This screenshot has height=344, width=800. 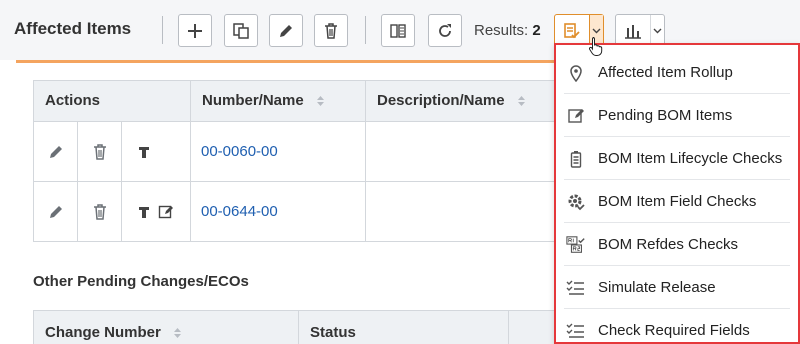 What do you see at coordinates (677, 158) in the screenshot?
I see `menu-item-bom-item-lifecycle-checks: BOM Item Lifecycle Checks` at bounding box center [677, 158].